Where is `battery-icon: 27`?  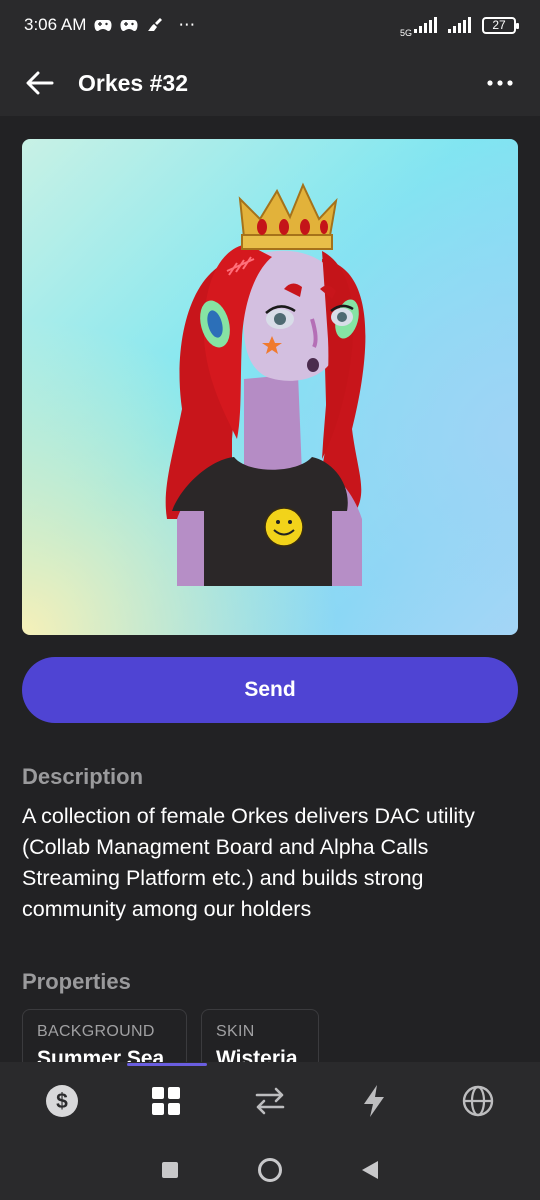
battery-icon: 27 is located at coordinates (500, 25).